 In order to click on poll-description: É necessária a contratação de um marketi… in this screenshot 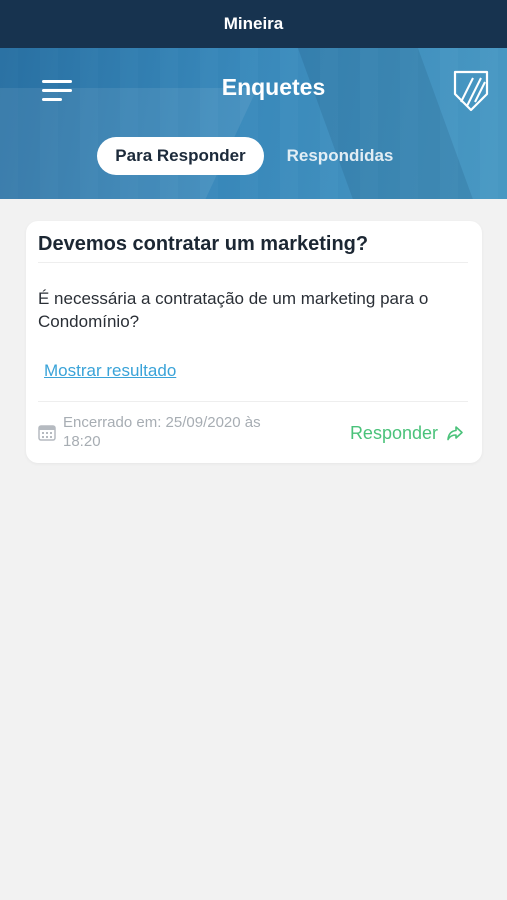, I will do `click(233, 310)`.